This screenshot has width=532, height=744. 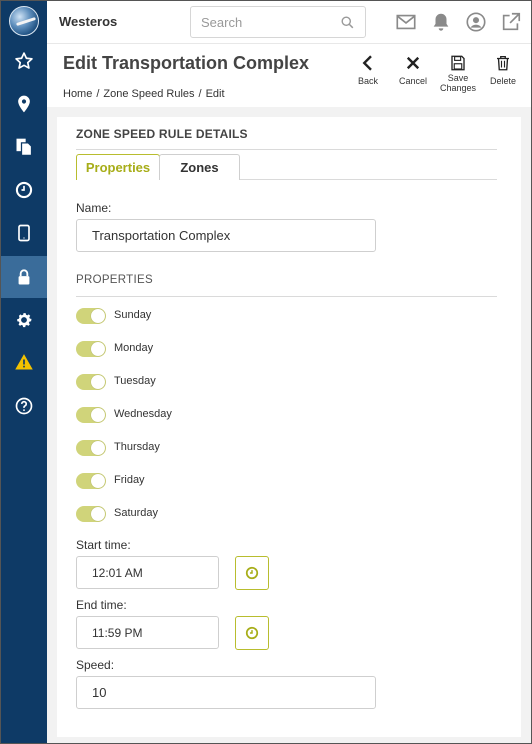 I want to click on end-time-picker-button, so click(x=252, y=633).